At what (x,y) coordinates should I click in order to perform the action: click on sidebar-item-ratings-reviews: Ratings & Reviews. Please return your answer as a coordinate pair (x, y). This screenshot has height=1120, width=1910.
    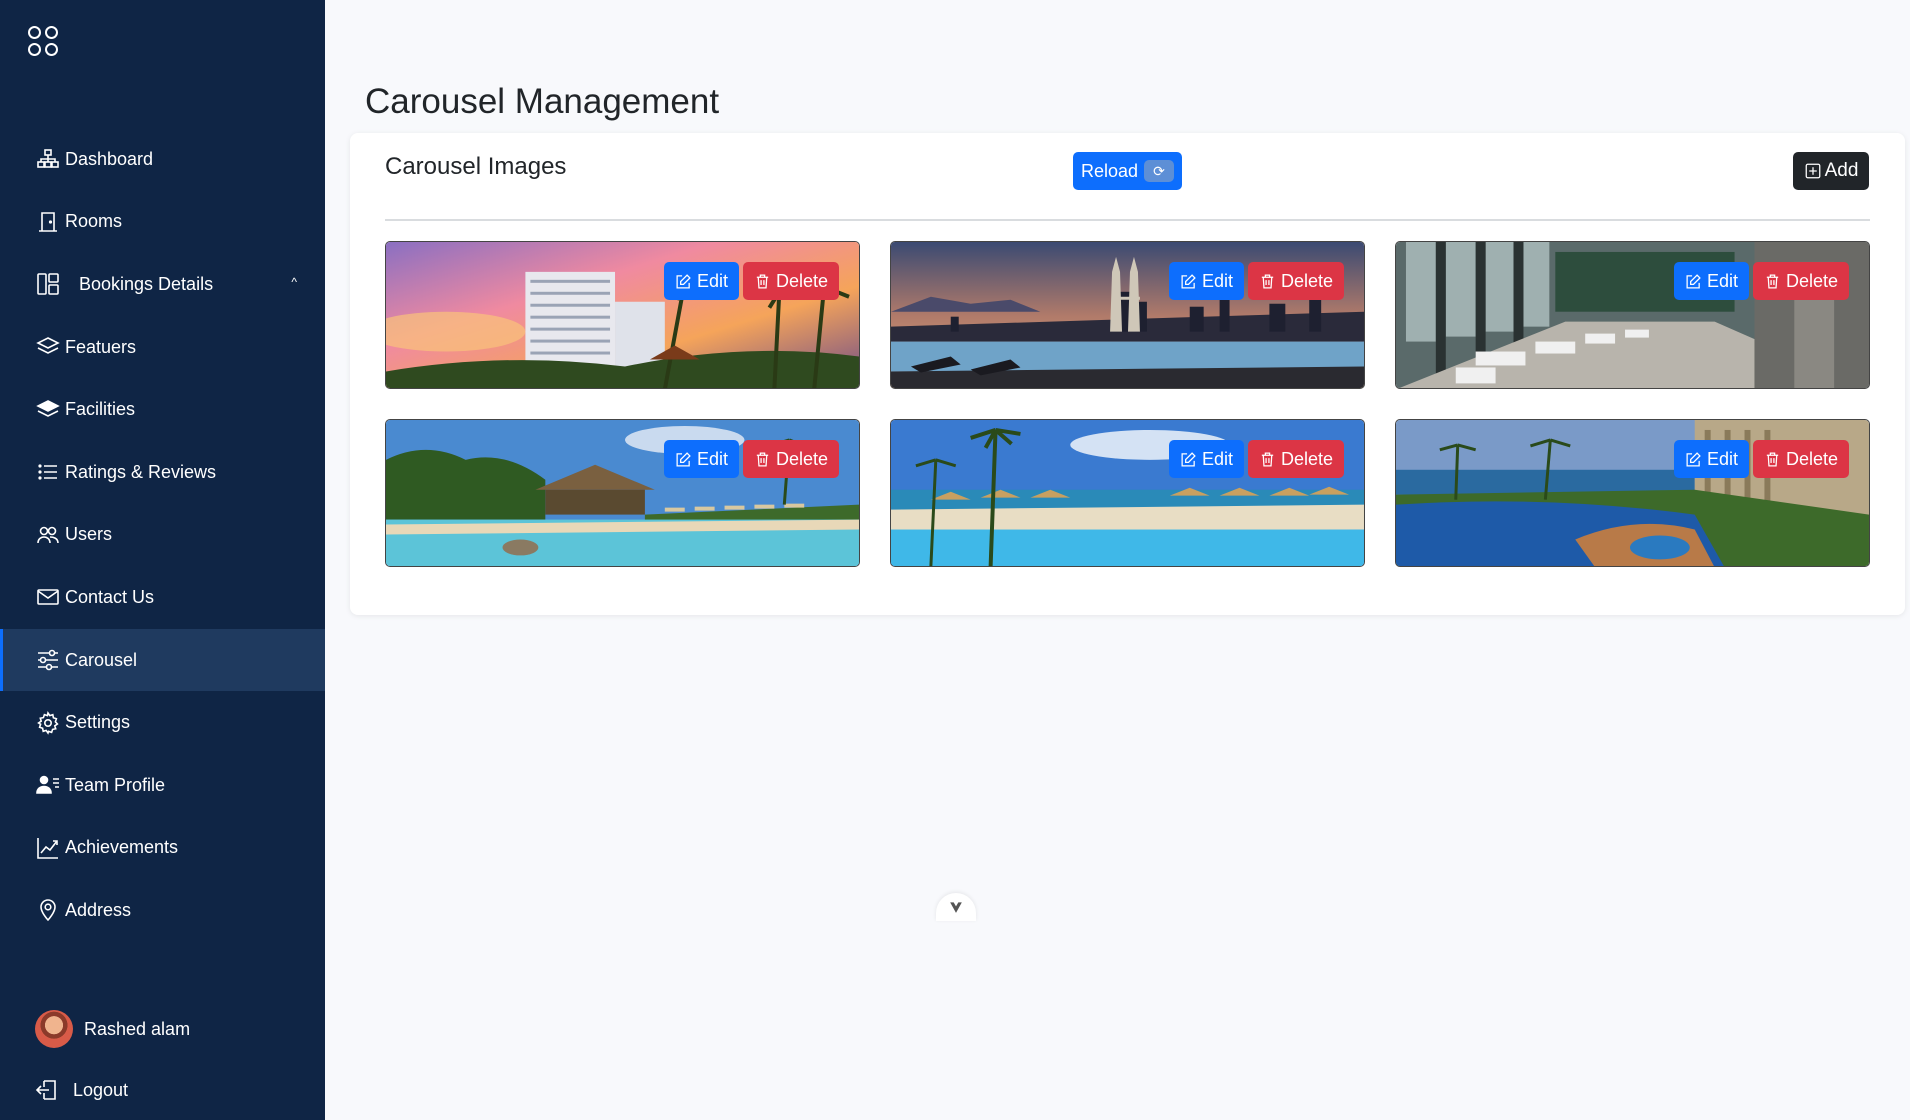
    Looking at the image, I should click on (162, 472).